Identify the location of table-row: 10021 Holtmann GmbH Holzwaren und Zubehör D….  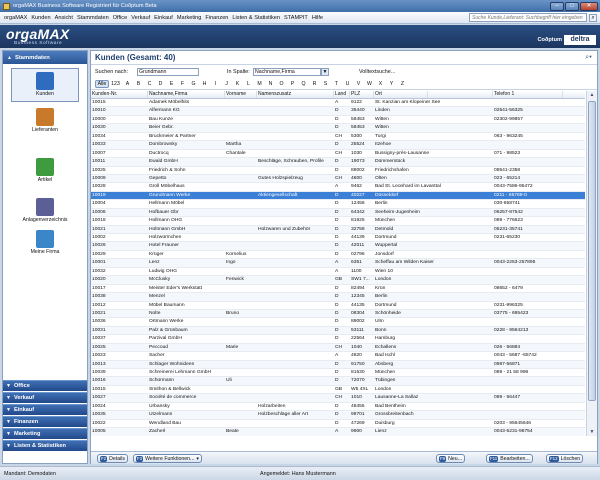
(338, 229).